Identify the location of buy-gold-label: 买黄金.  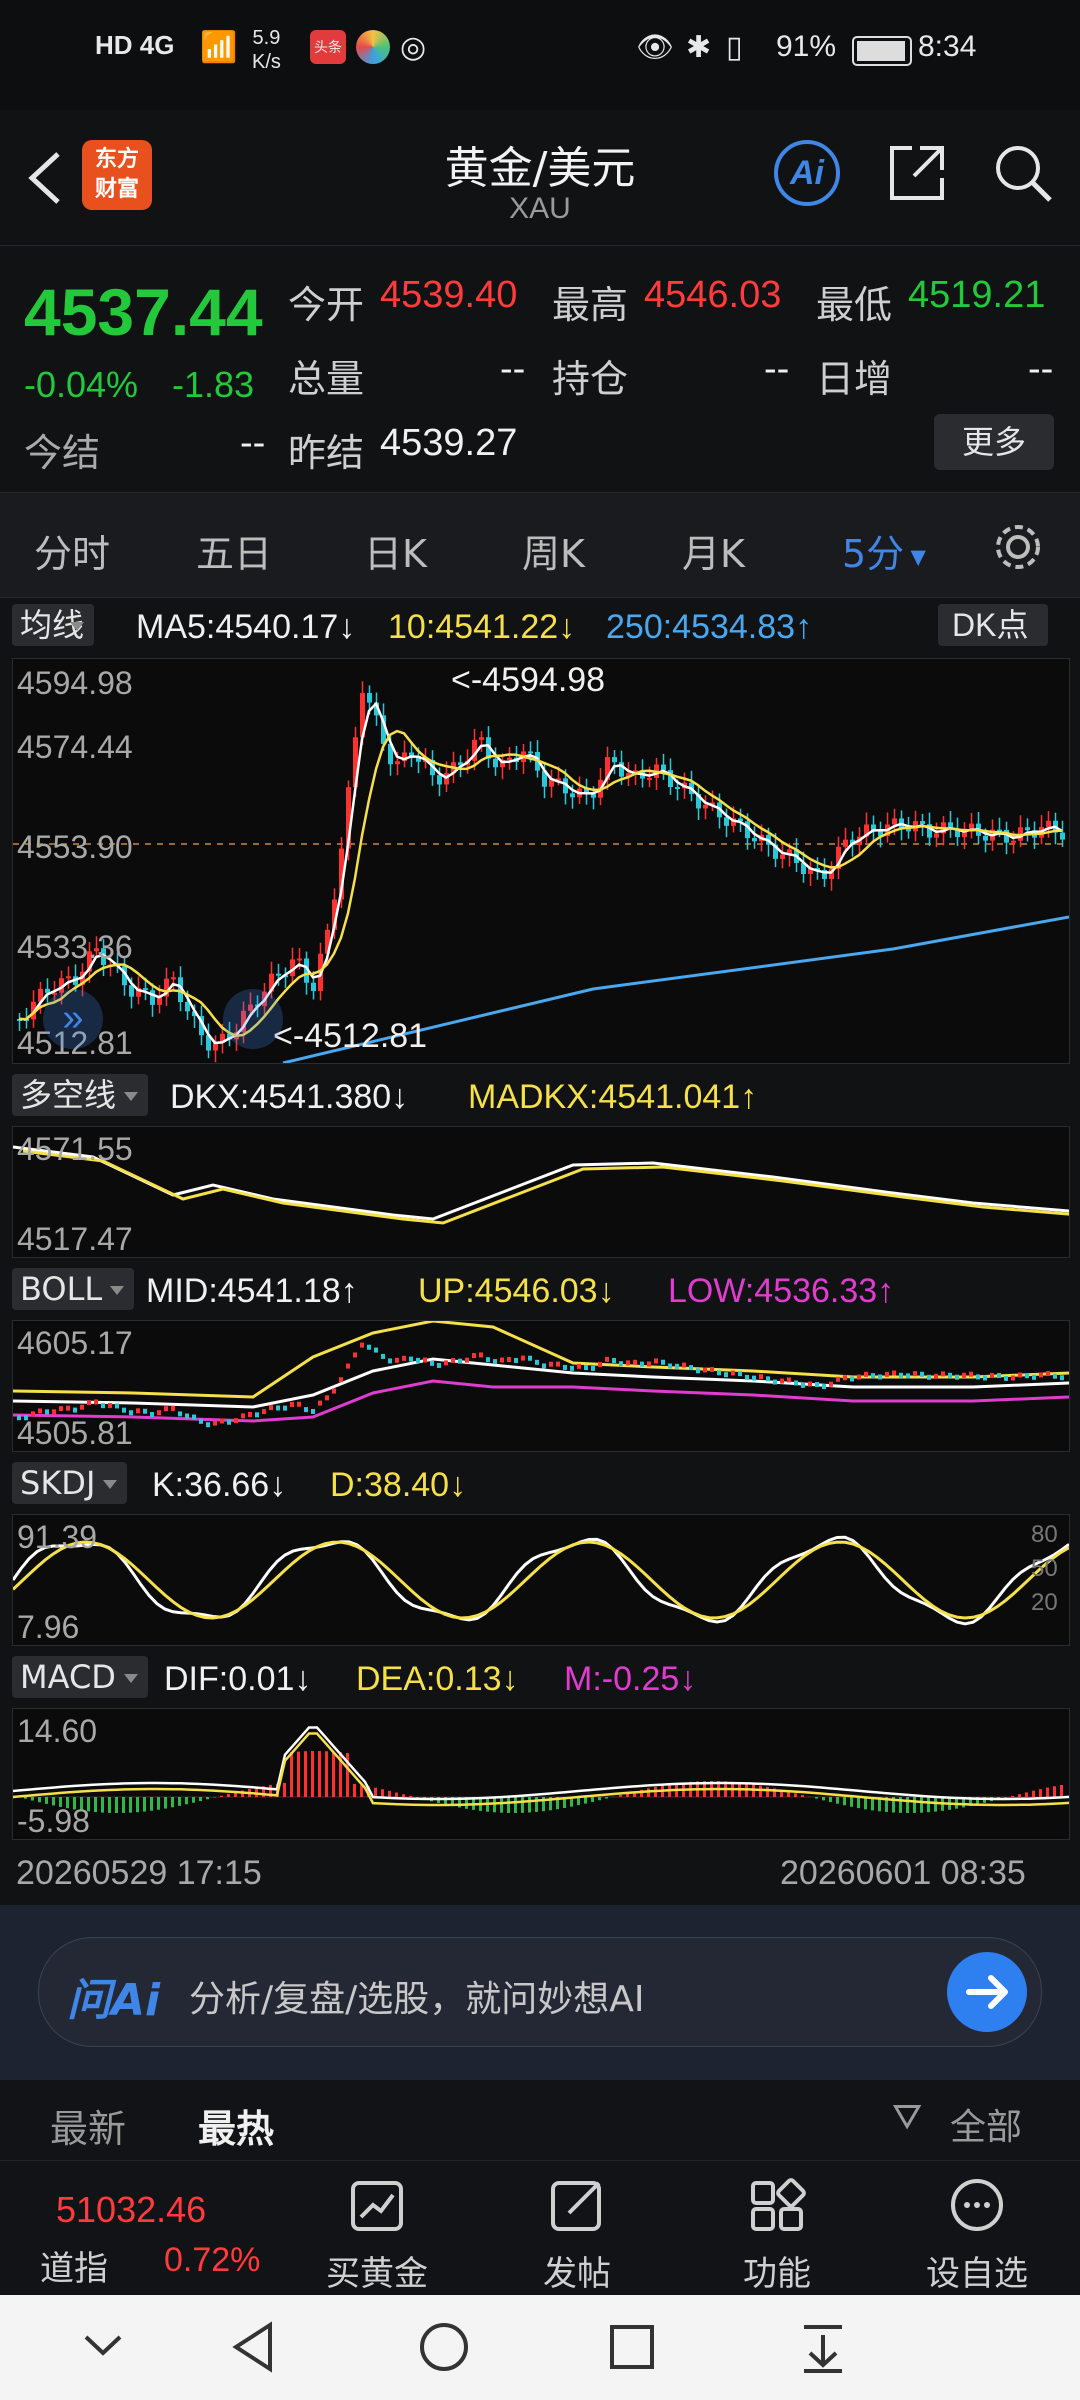
(377, 2274).